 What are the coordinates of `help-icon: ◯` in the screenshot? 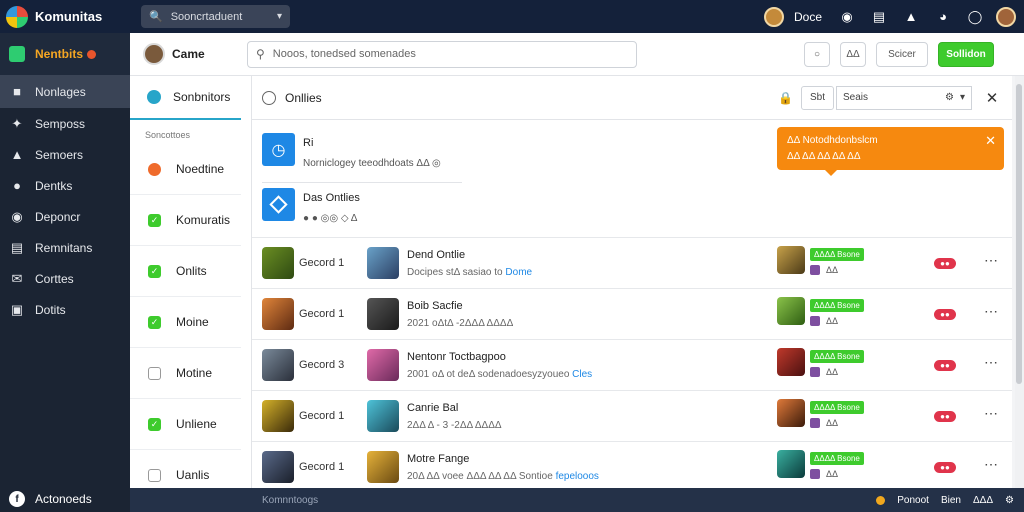 It's located at (975, 17).